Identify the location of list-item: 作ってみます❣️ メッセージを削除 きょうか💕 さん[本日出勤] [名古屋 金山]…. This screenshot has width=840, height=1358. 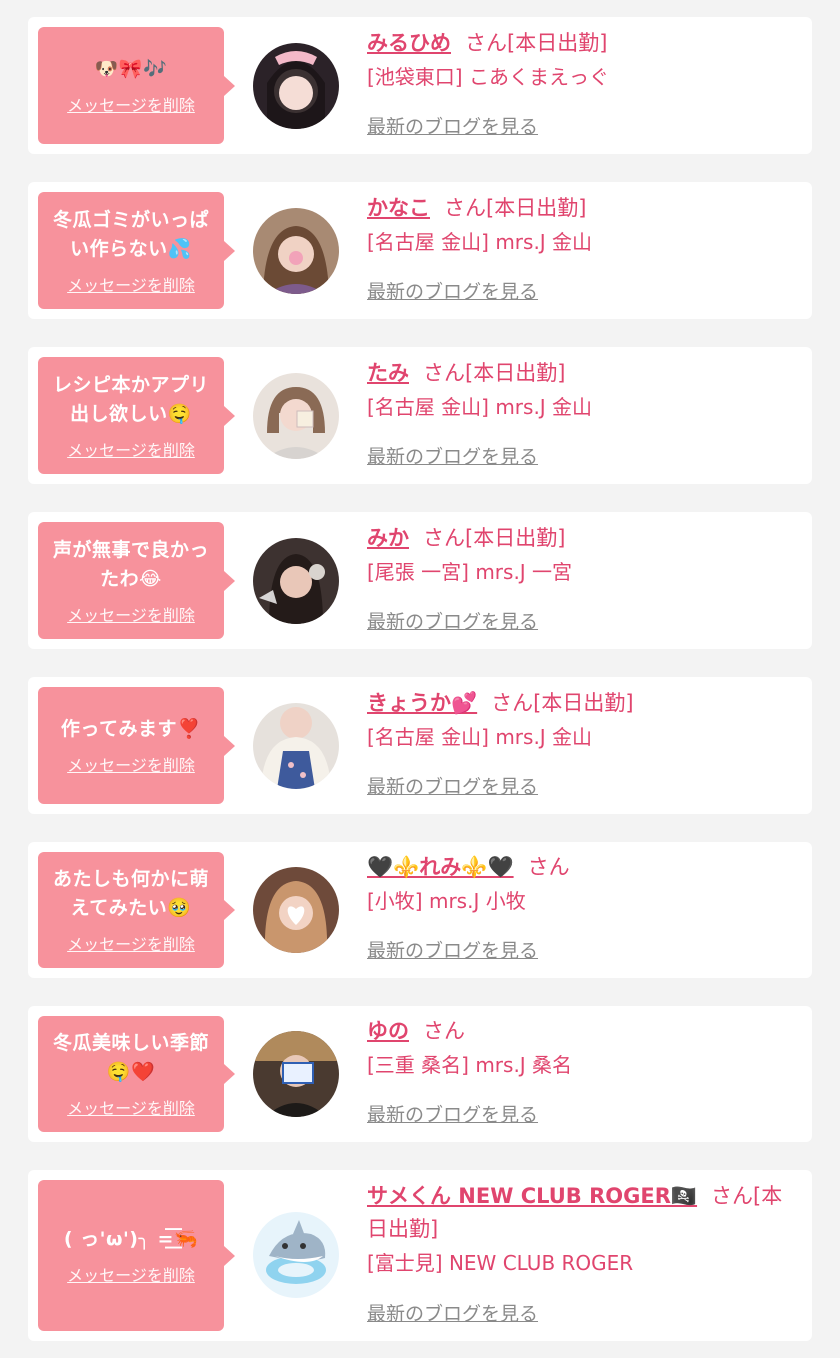
(420, 745).